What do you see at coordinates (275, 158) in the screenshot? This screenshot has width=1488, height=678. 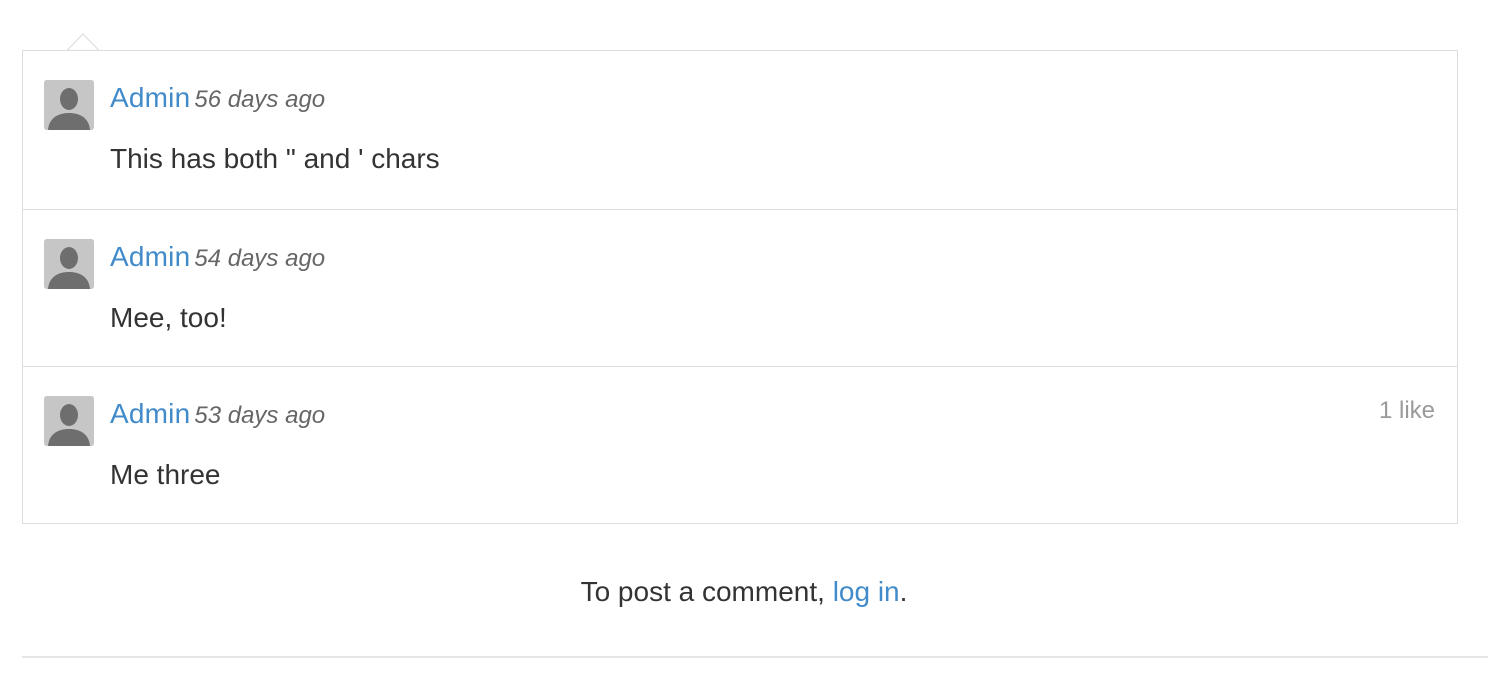 I see `comment-body: This has both " and ' chars` at bounding box center [275, 158].